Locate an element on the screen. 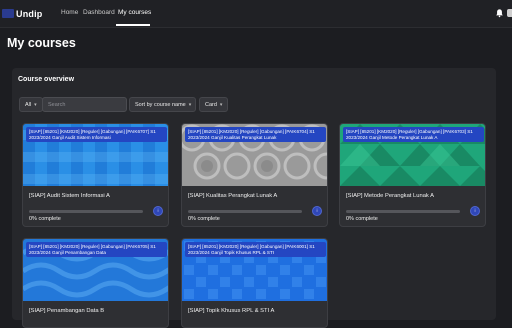  nav-dashboard: Dashboard is located at coordinates (99, 12).